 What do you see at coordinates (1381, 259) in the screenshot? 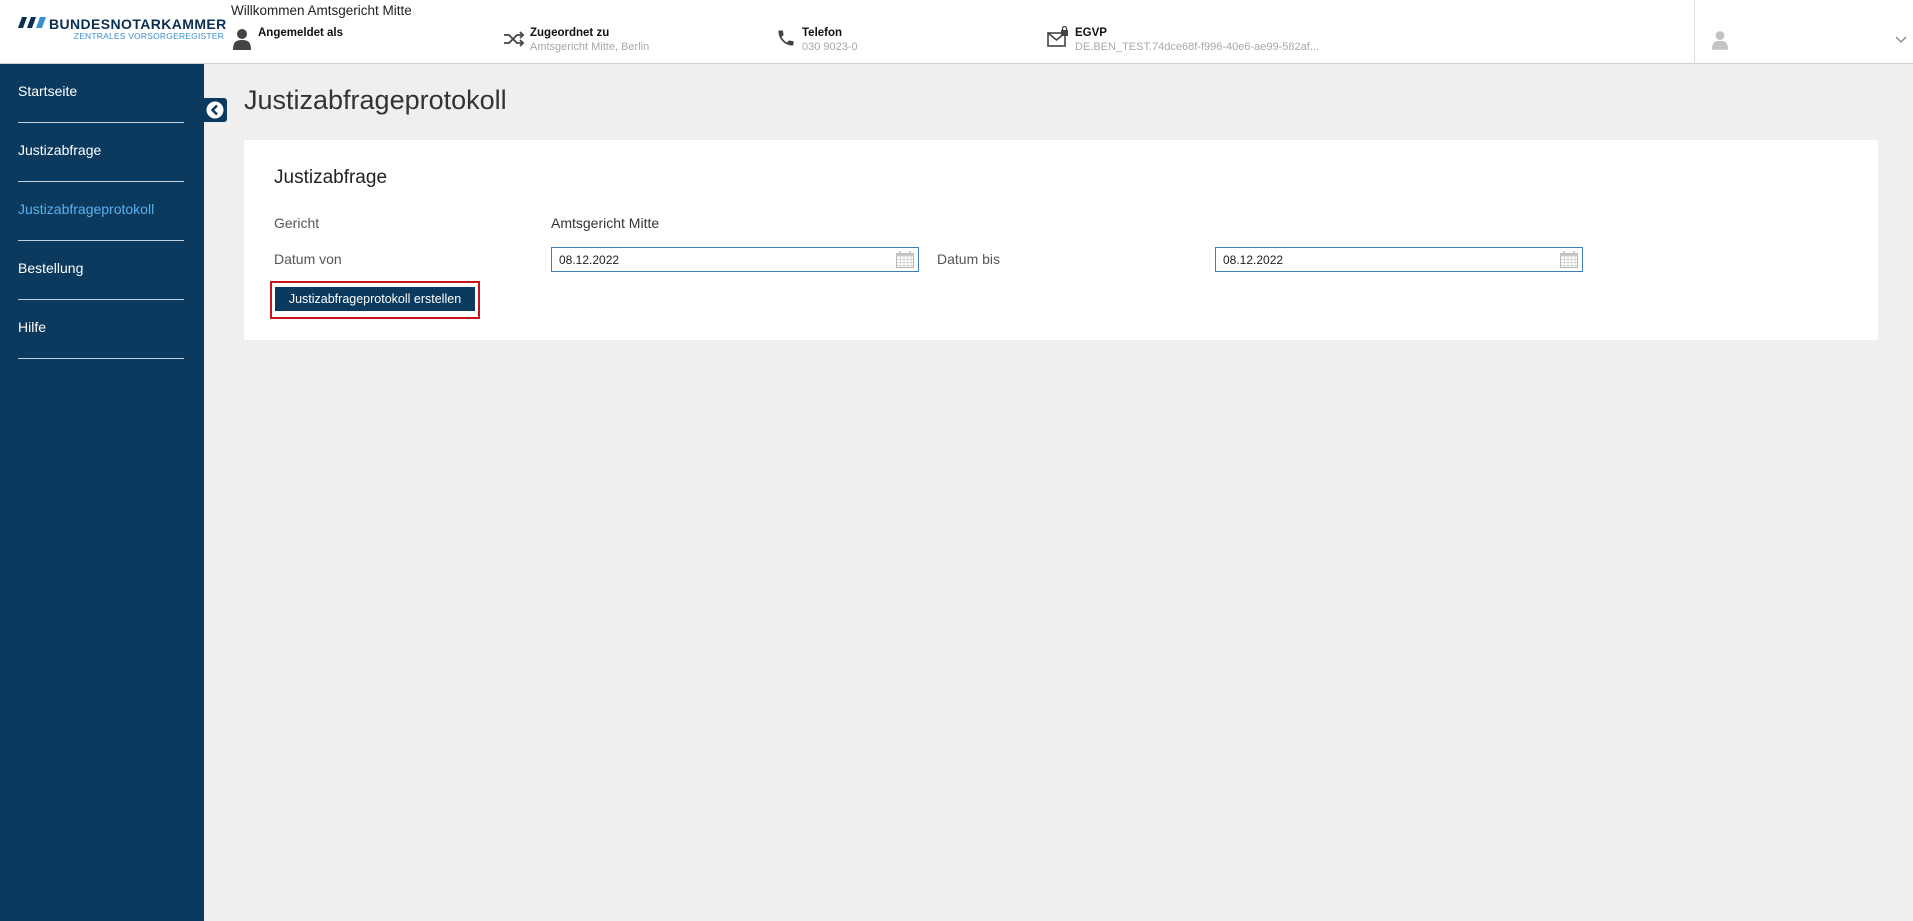
I see `date-to-input` at bounding box center [1381, 259].